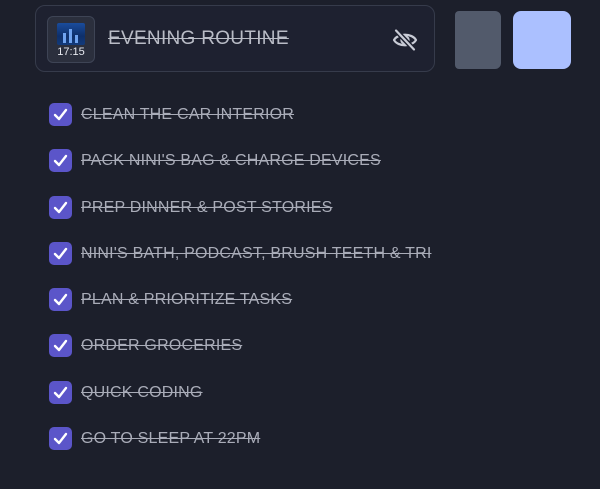 Image resolution: width=600 pixels, height=489 pixels. I want to click on routine-header: 17:15 EVENING ROUTINE, so click(235, 38).